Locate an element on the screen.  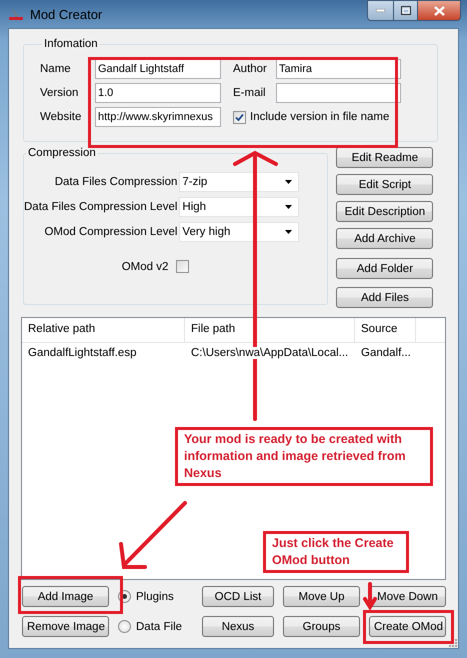
input-field is located at coordinates (338, 93).